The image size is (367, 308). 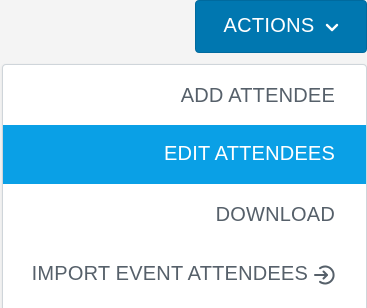 What do you see at coordinates (249, 154) in the screenshot?
I see `menu-item-label: EDIT ATTENDEES` at bounding box center [249, 154].